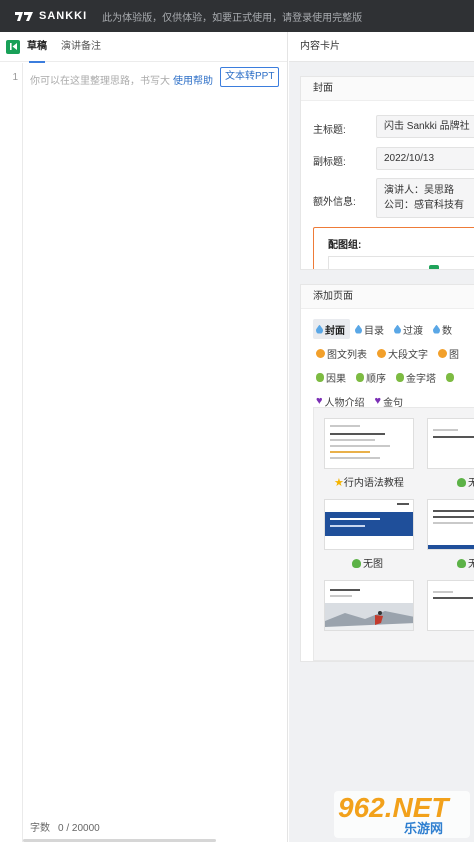  What do you see at coordinates (79, 828) in the screenshot?
I see `word-count-value: 0 / 20000` at bounding box center [79, 828].